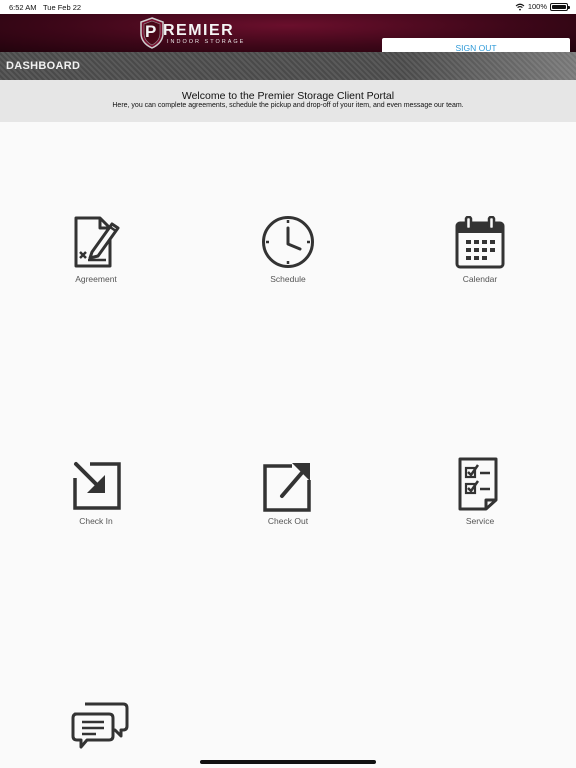 Image resolution: width=576 pixels, height=768 pixels. What do you see at coordinates (199, 30) in the screenshot?
I see `logo-brand: REMIER` at bounding box center [199, 30].